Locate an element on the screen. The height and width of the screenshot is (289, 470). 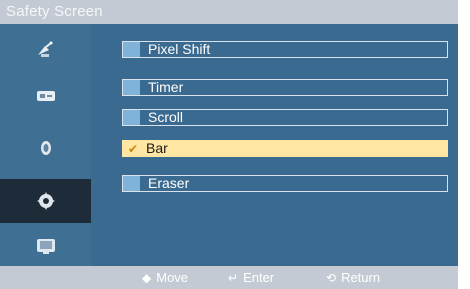
setup-gear-icon is located at coordinates (45, 201).